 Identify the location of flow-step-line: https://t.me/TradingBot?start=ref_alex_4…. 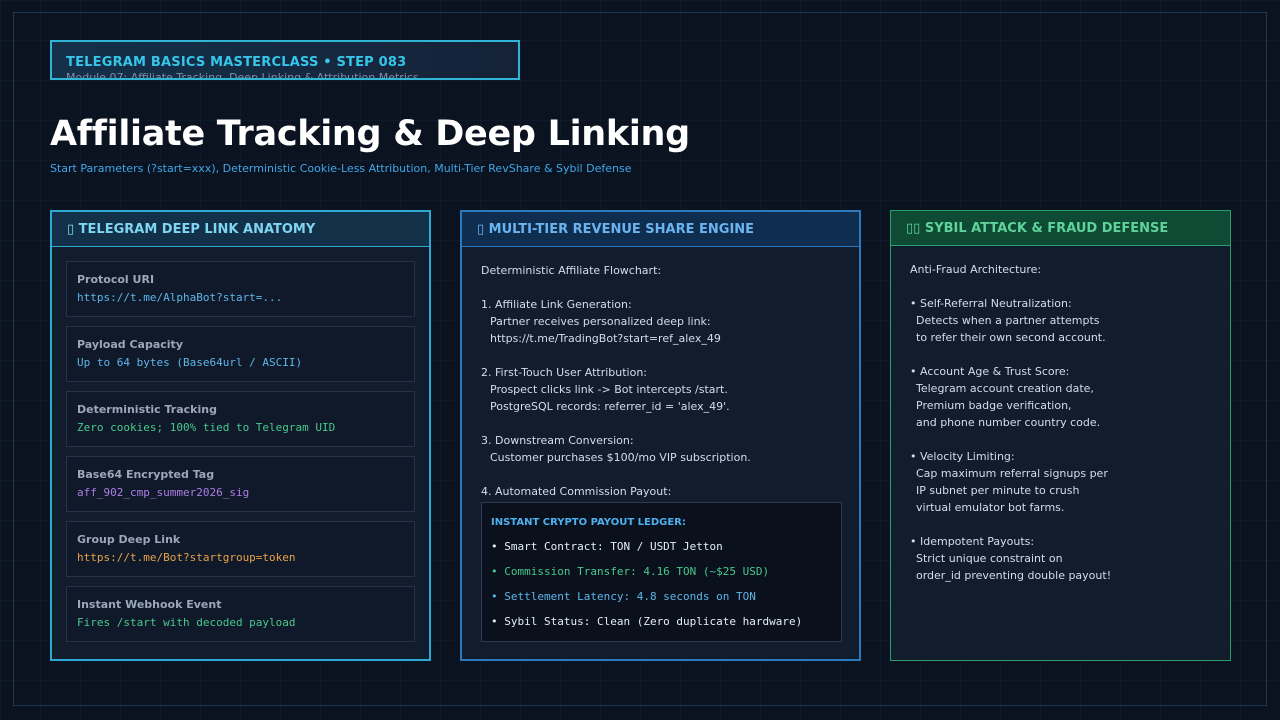
(605, 338).